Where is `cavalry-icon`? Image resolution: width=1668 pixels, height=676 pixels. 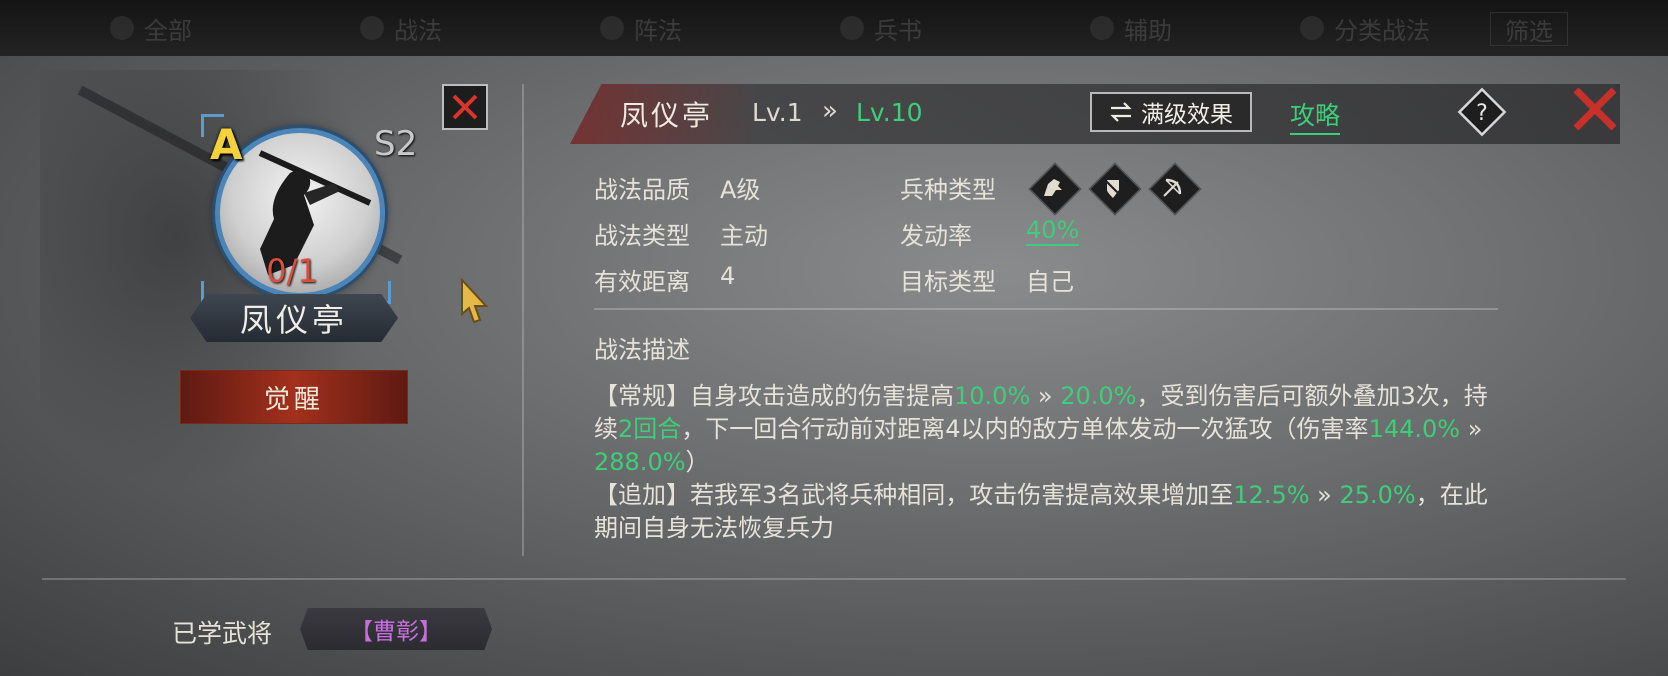
cavalry-icon is located at coordinates (1053, 188).